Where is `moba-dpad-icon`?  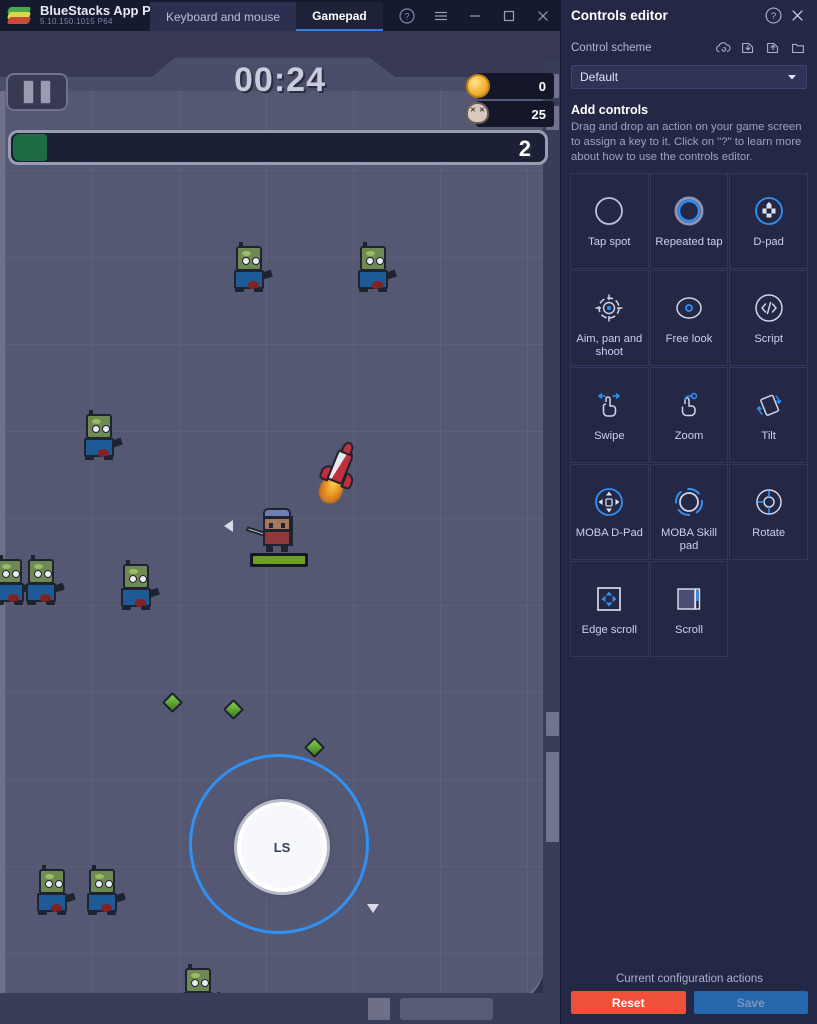 moba-dpad-icon is located at coordinates (609, 502).